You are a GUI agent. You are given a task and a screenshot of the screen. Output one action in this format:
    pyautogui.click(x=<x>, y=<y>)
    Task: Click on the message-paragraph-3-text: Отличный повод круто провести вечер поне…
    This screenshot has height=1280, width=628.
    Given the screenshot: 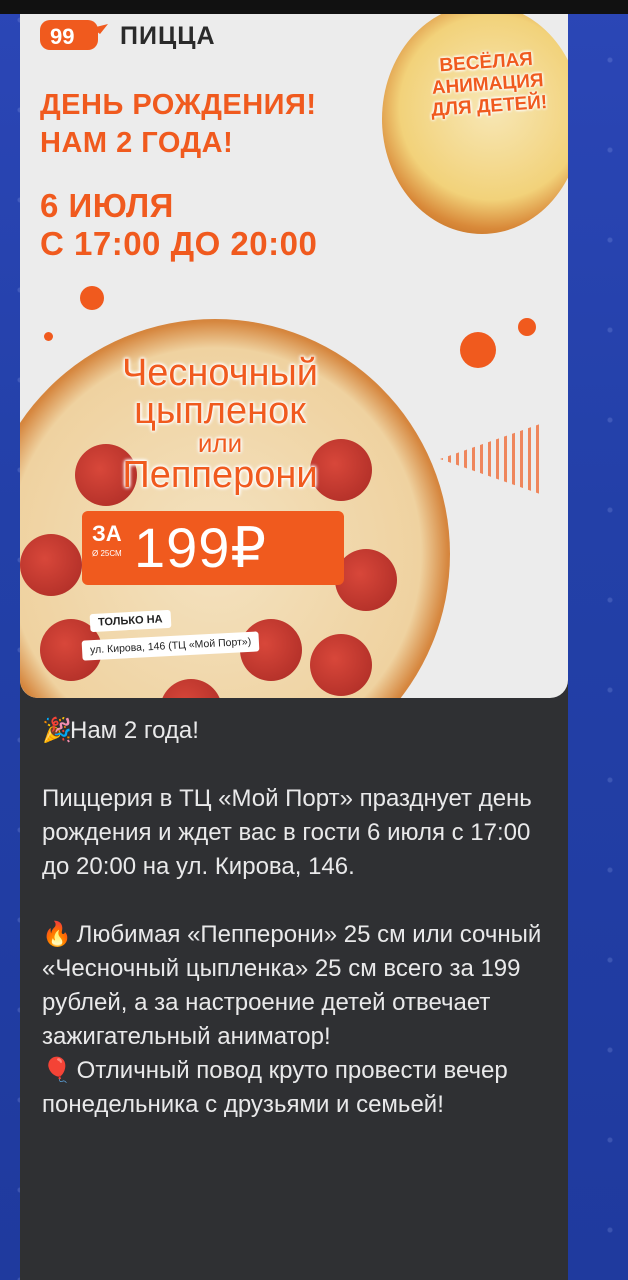 What is the action you would take?
    pyautogui.click(x=275, y=1087)
    